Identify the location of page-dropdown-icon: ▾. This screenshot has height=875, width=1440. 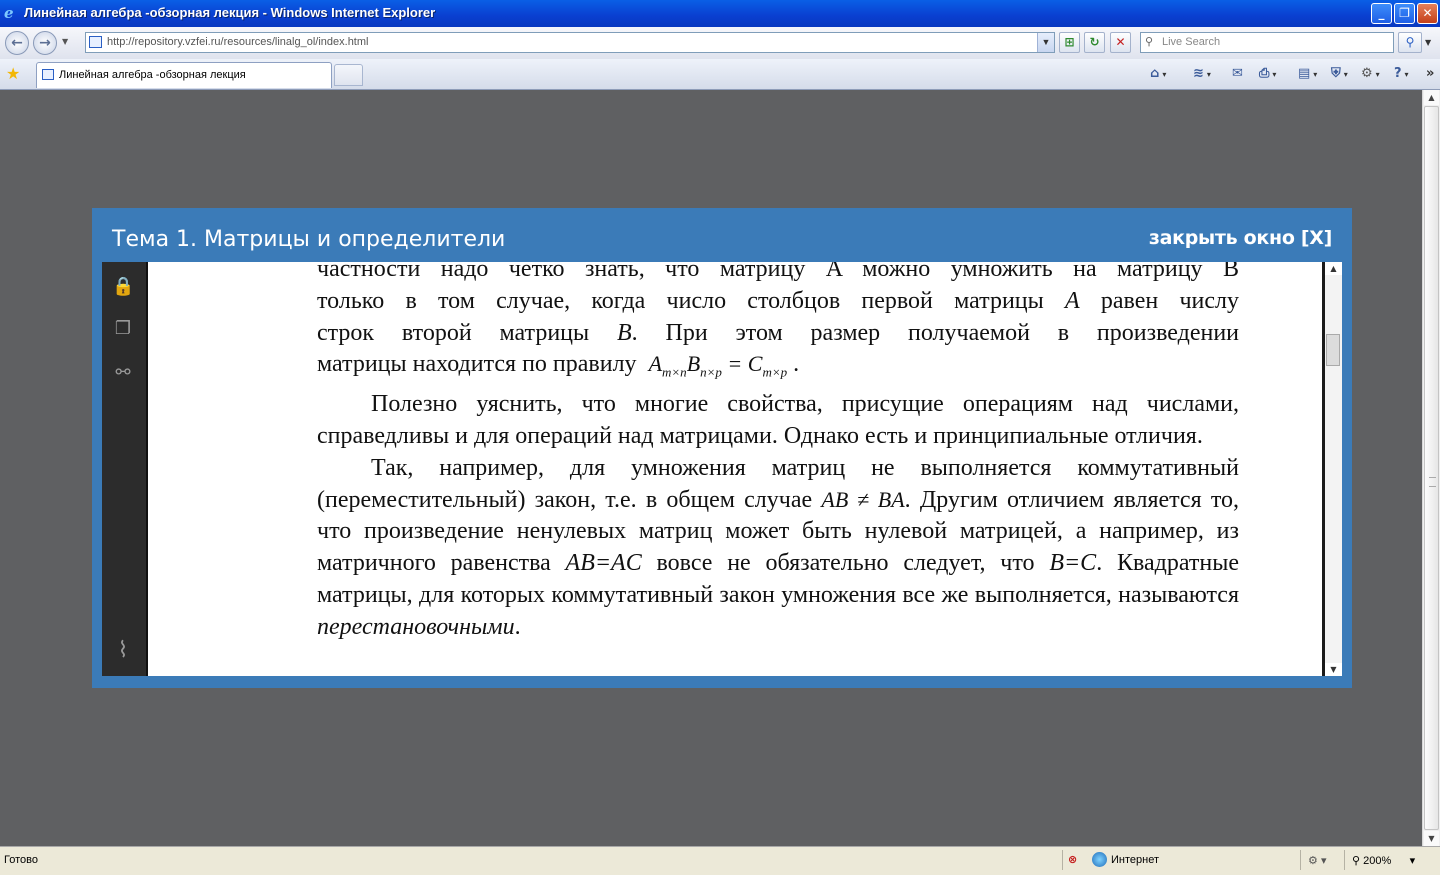
(1315, 74).